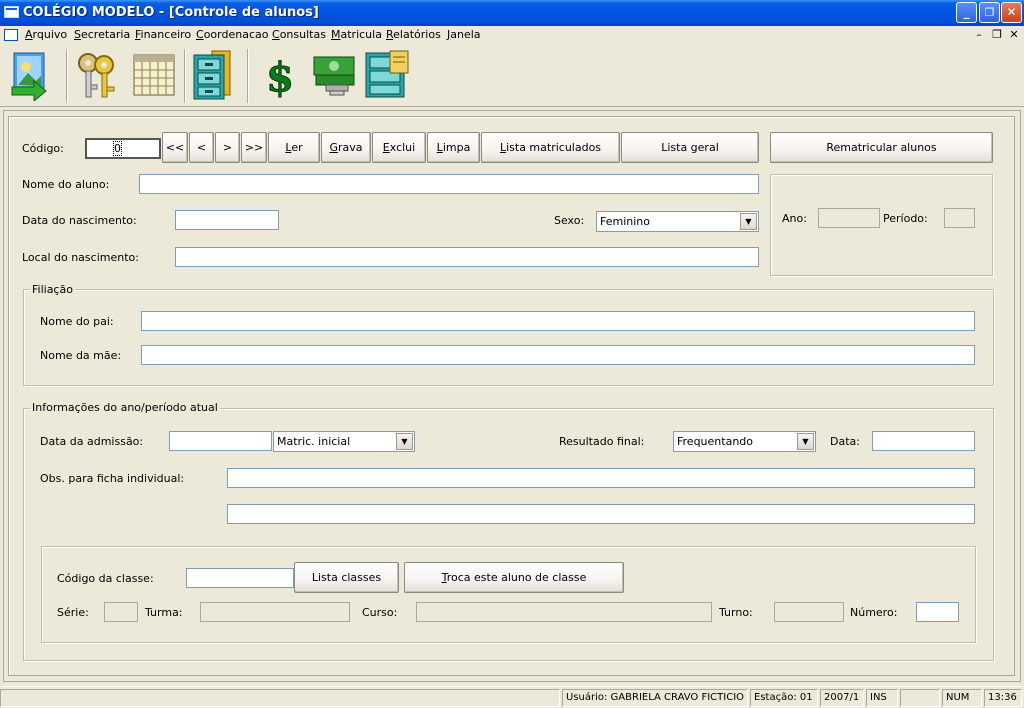 The height and width of the screenshot is (708, 1024). Describe the element at coordinates (849, 218) in the screenshot. I see `ano-field` at that location.